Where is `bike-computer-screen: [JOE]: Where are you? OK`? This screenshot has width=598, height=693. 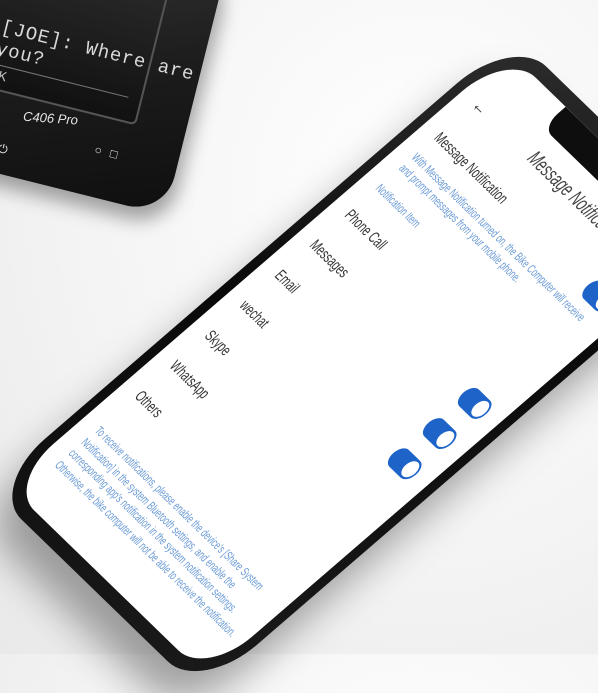 bike-computer-screen: [JOE]: Where are you? OK is located at coordinates (98, 63).